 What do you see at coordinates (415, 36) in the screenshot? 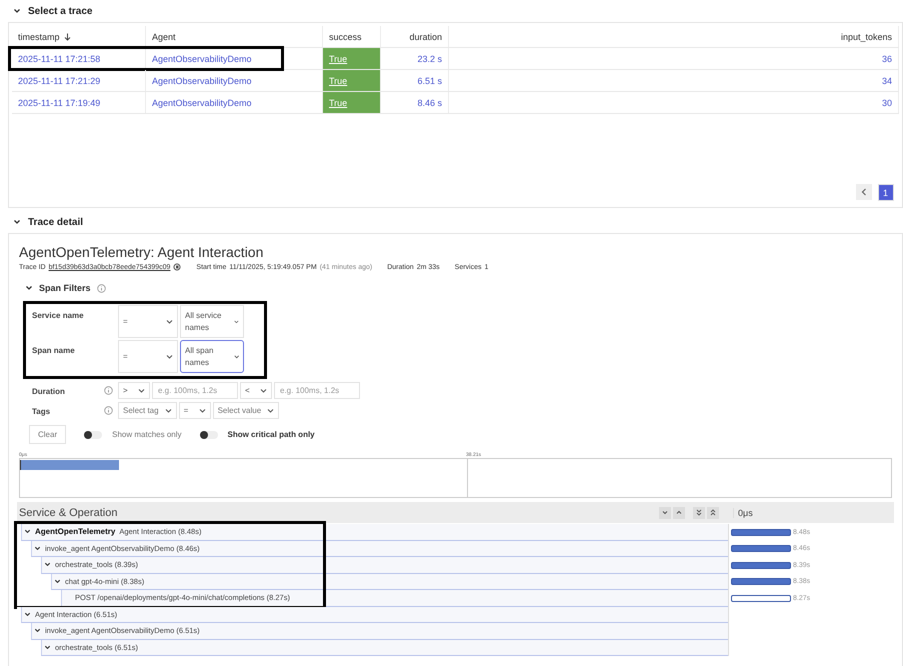
I see `column-header: duration` at bounding box center [415, 36].